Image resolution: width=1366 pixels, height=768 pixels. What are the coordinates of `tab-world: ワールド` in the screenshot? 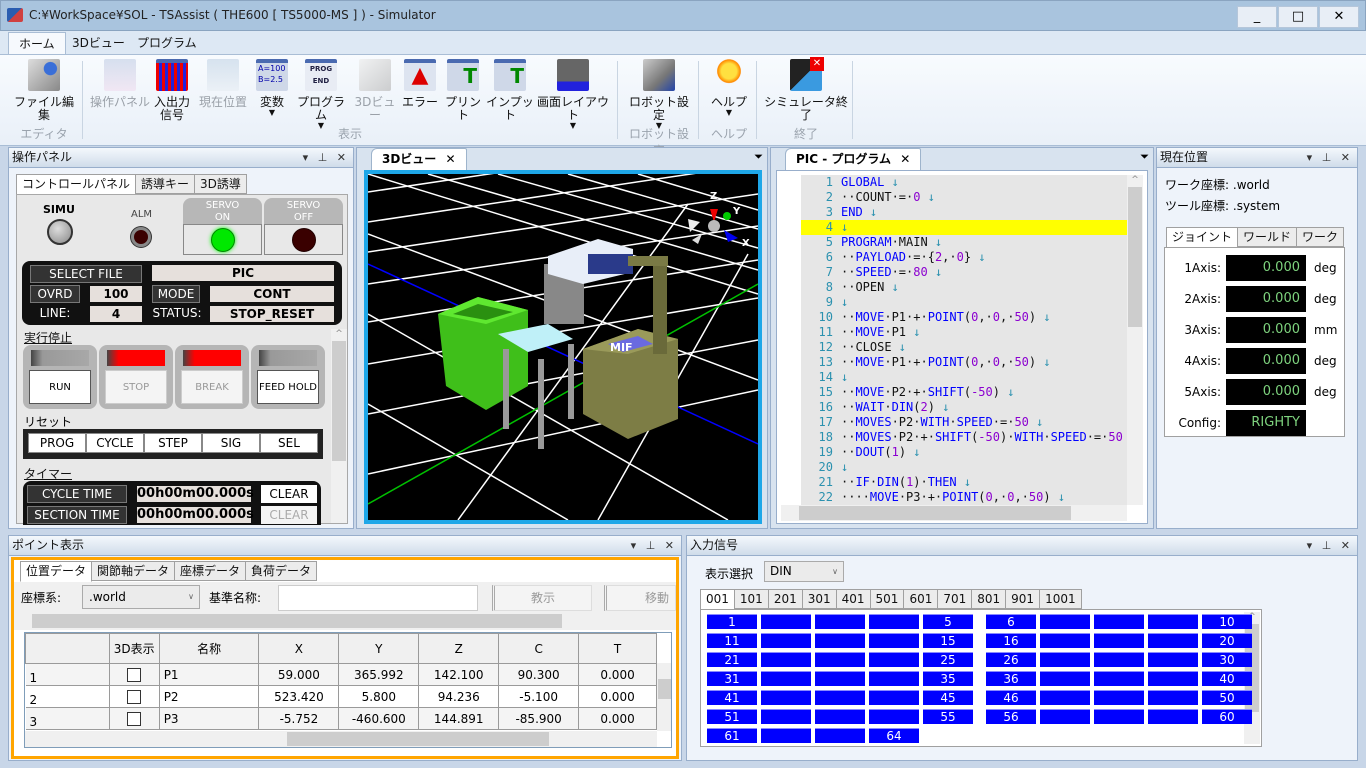 It's located at (1267, 237).